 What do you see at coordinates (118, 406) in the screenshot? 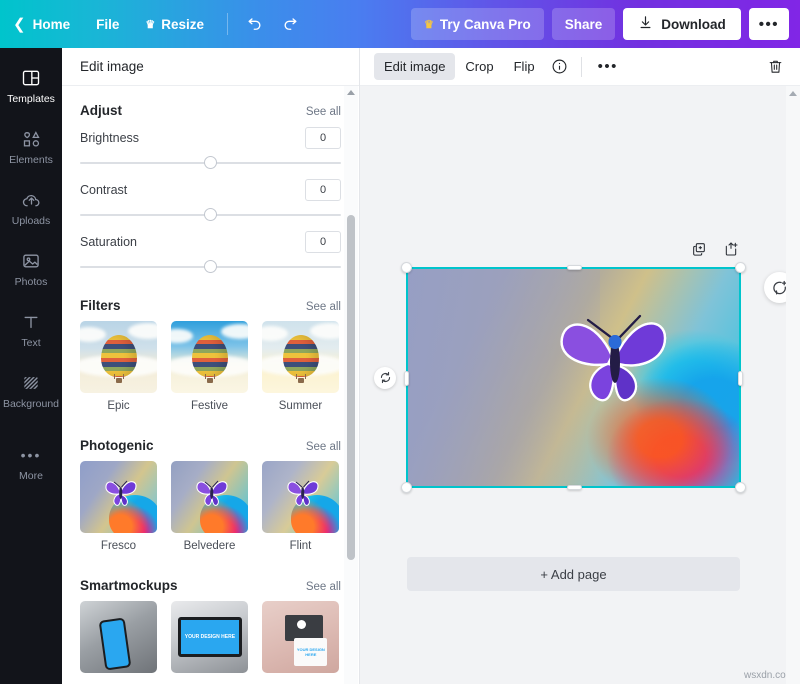
I see `filter-label-epic: Epic` at bounding box center [118, 406].